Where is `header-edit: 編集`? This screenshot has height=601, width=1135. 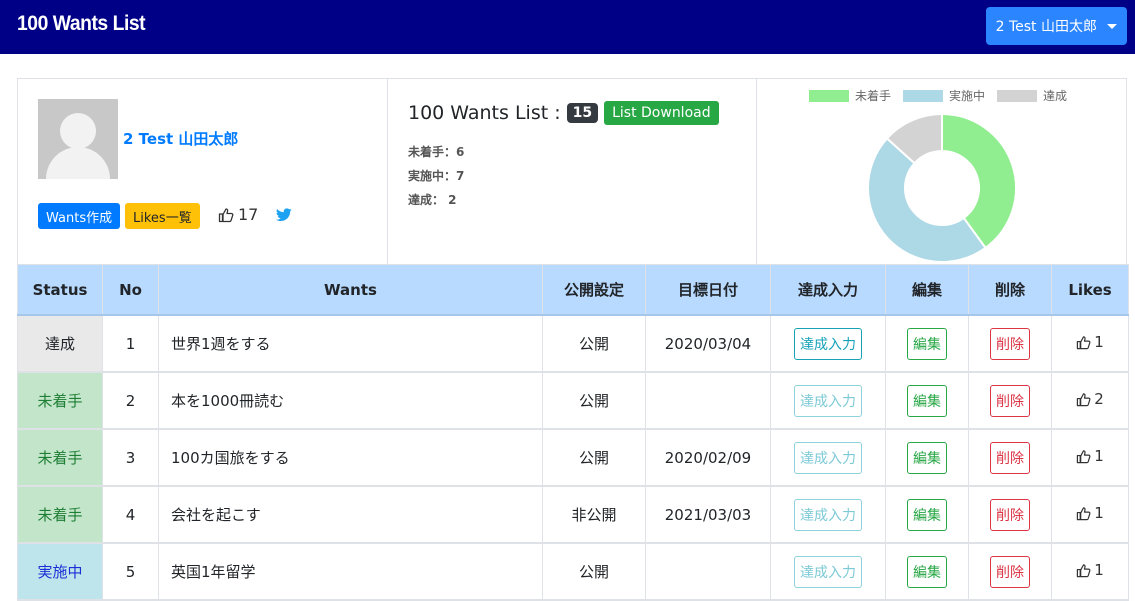
header-edit: 編集 is located at coordinates (927, 290).